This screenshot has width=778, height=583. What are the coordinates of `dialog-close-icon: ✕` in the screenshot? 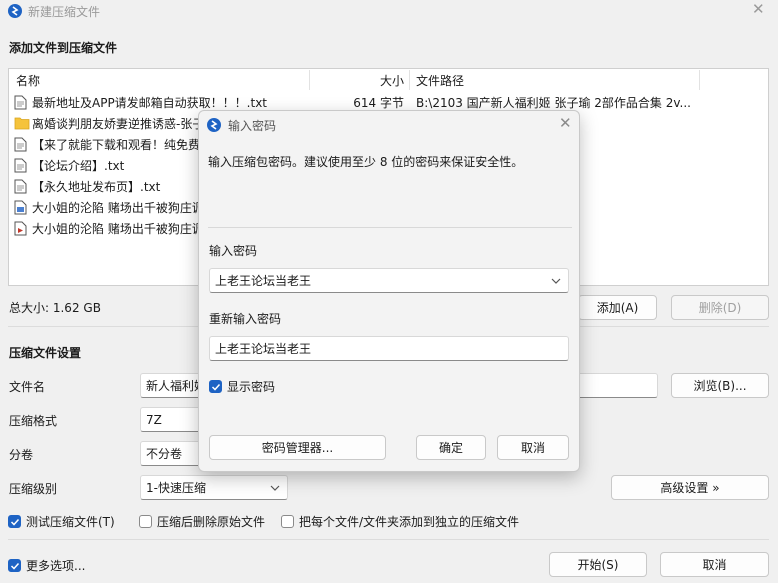 It's located at (565, 123).